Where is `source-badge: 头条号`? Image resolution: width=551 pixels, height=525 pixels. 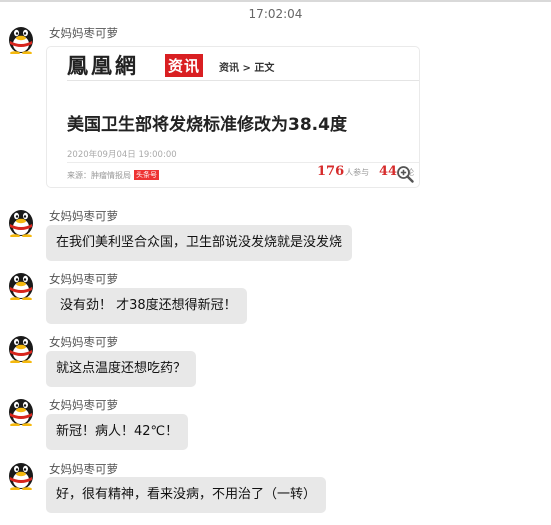 source-badge: 头条号 is located at coordinates (146, 175).